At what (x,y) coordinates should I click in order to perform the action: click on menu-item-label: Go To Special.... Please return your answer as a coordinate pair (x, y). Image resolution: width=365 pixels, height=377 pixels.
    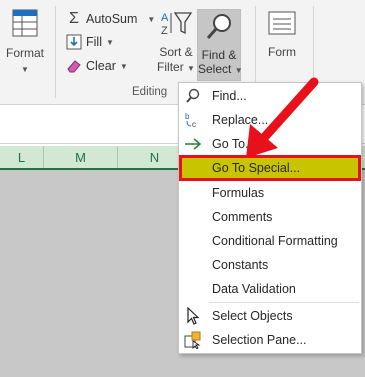
    Looking at the image, I should click on (256, 168).